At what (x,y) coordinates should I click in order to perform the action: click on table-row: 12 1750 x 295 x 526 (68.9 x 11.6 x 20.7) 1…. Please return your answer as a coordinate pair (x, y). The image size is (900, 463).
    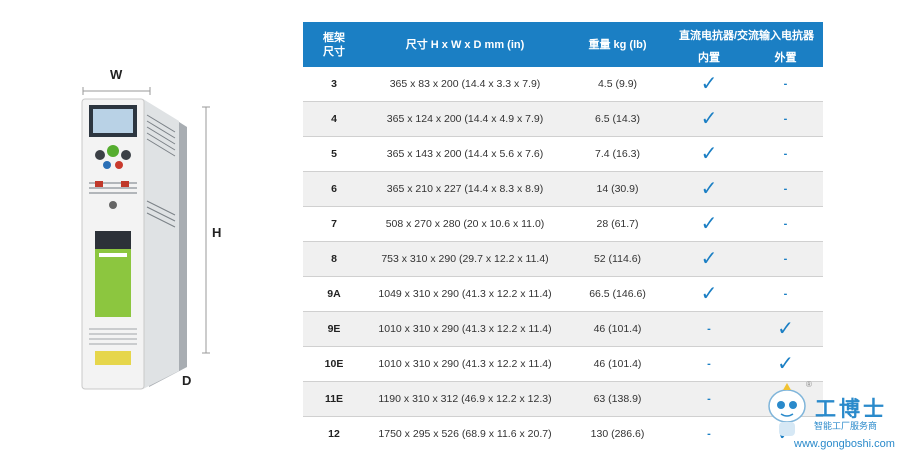
    Looking at the image, I should click on (563, 434).